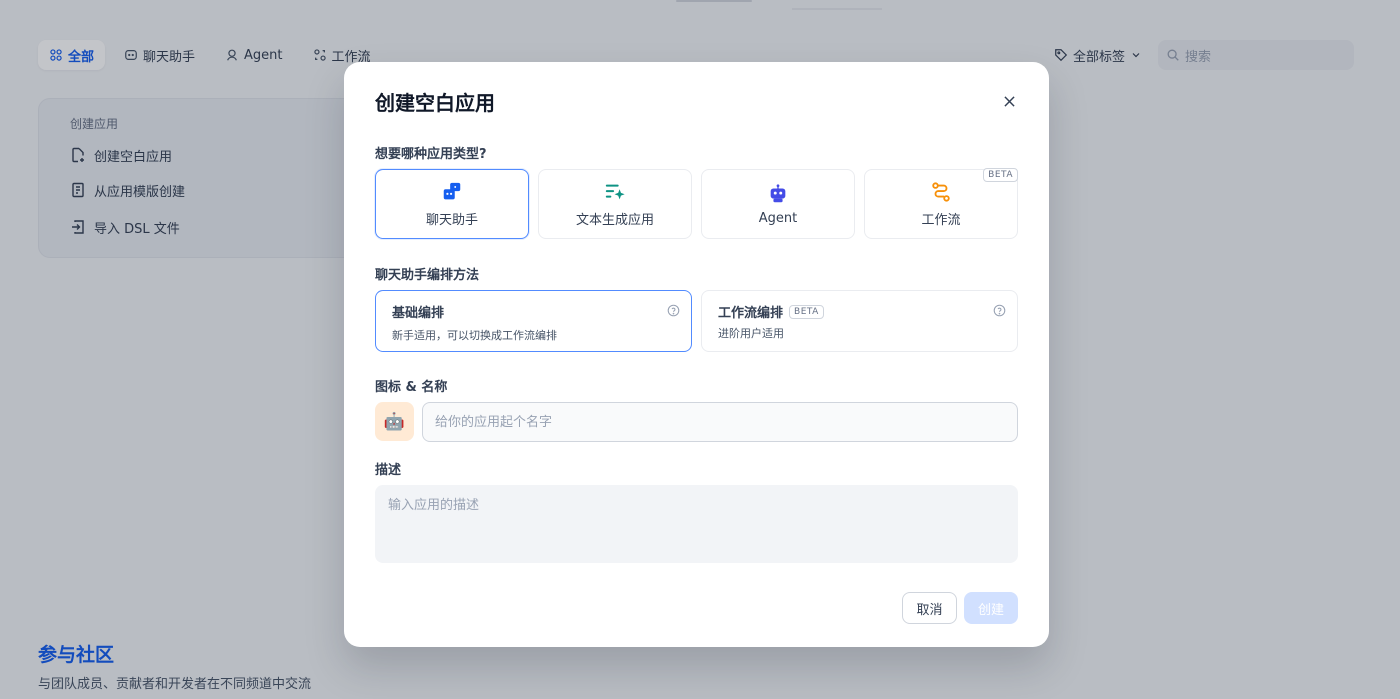 This screenshot has width=1400, height=699. Describe the element at coordinates (533, 321) in the screenshot. I see `mode-basic: 基础编排 新手适用，可以切换成工作流编排` at that location.